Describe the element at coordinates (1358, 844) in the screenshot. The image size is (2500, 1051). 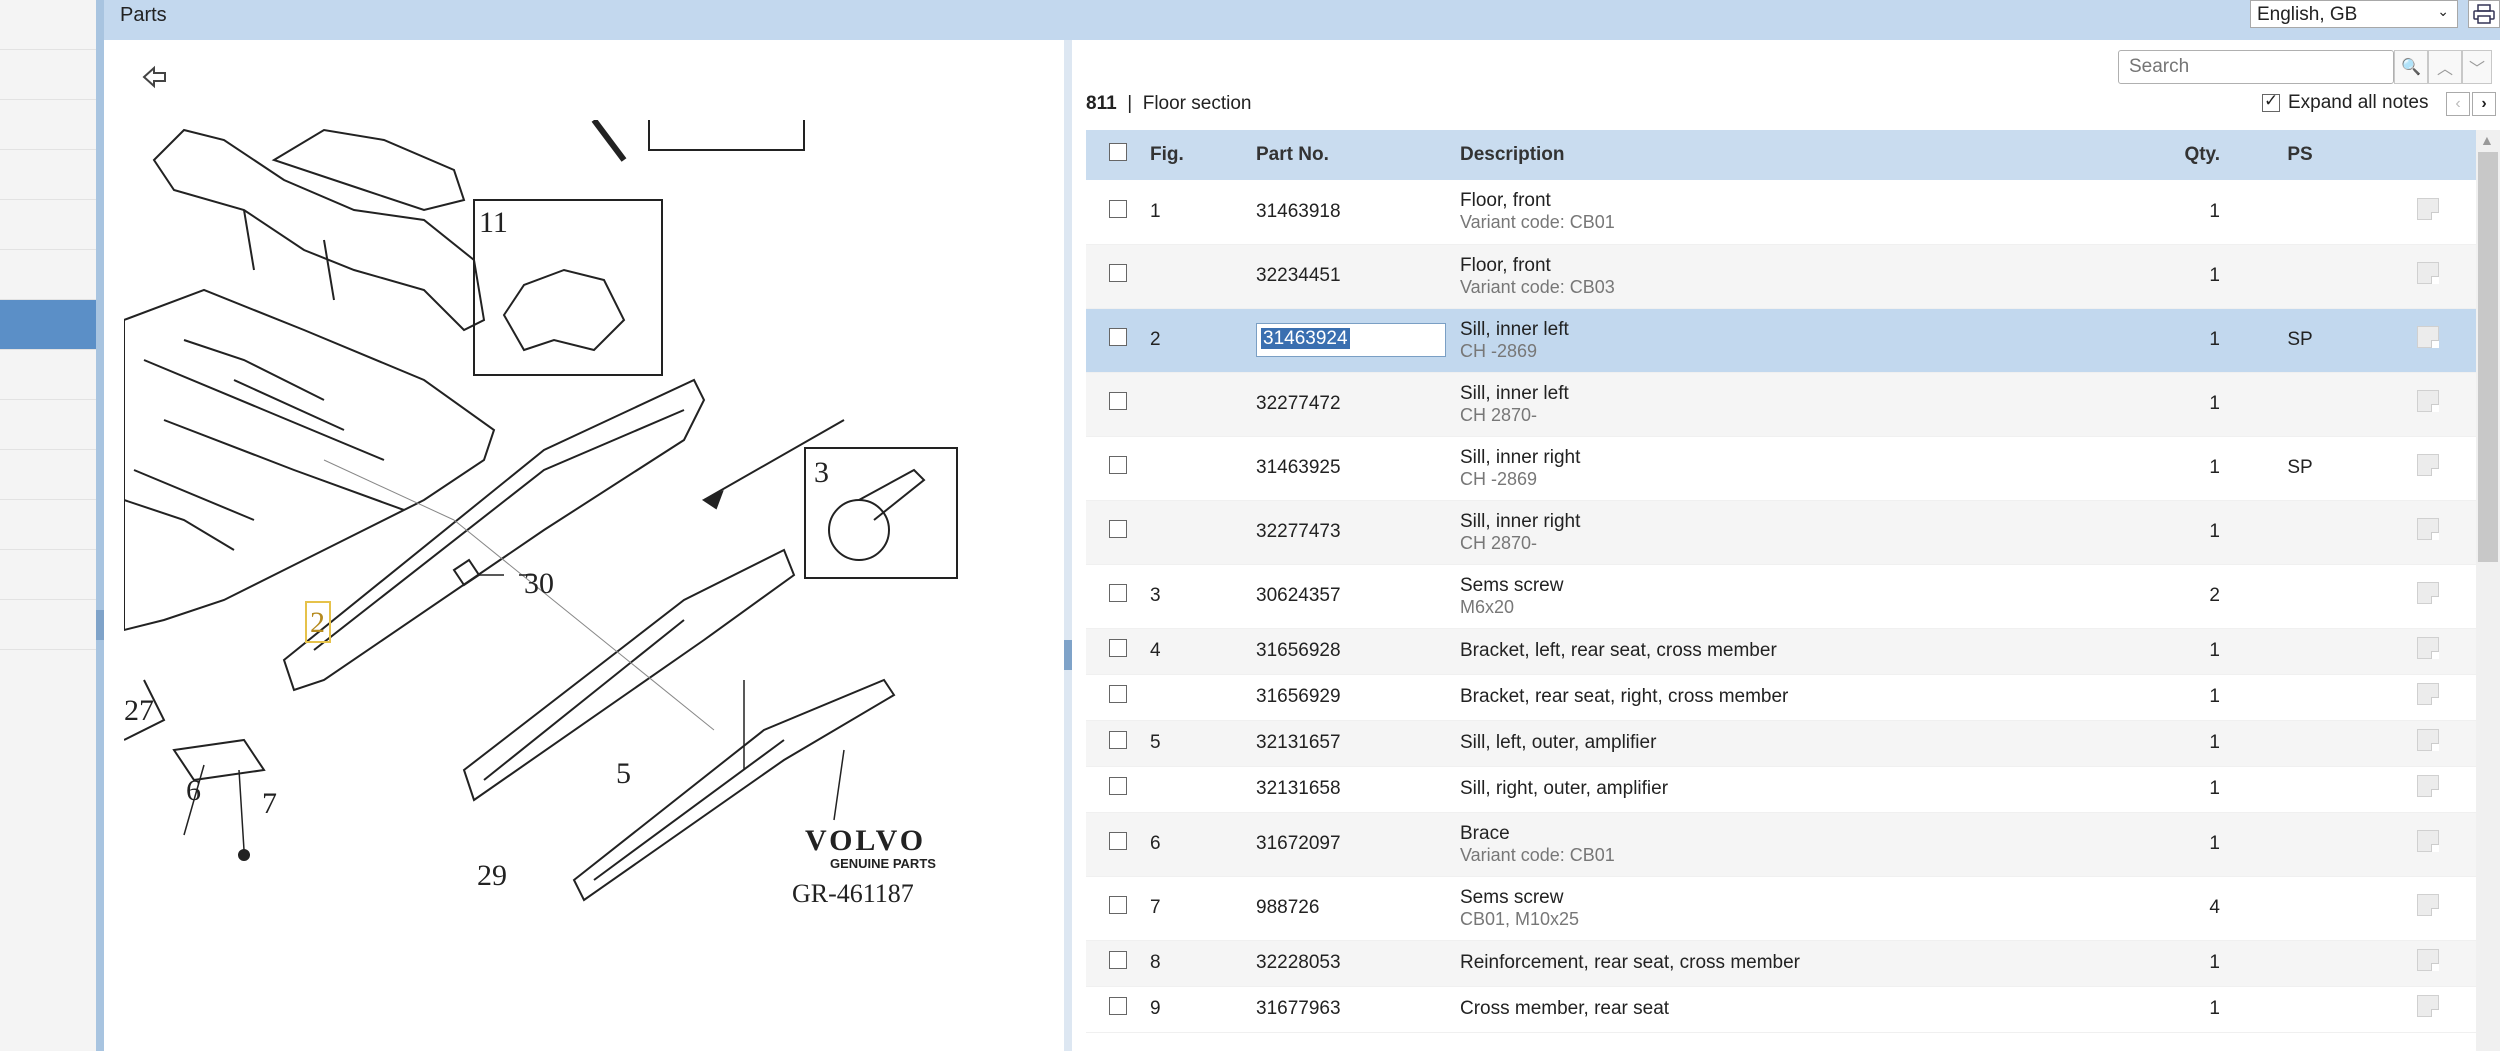
I see `part-number: 31672097` at that location.